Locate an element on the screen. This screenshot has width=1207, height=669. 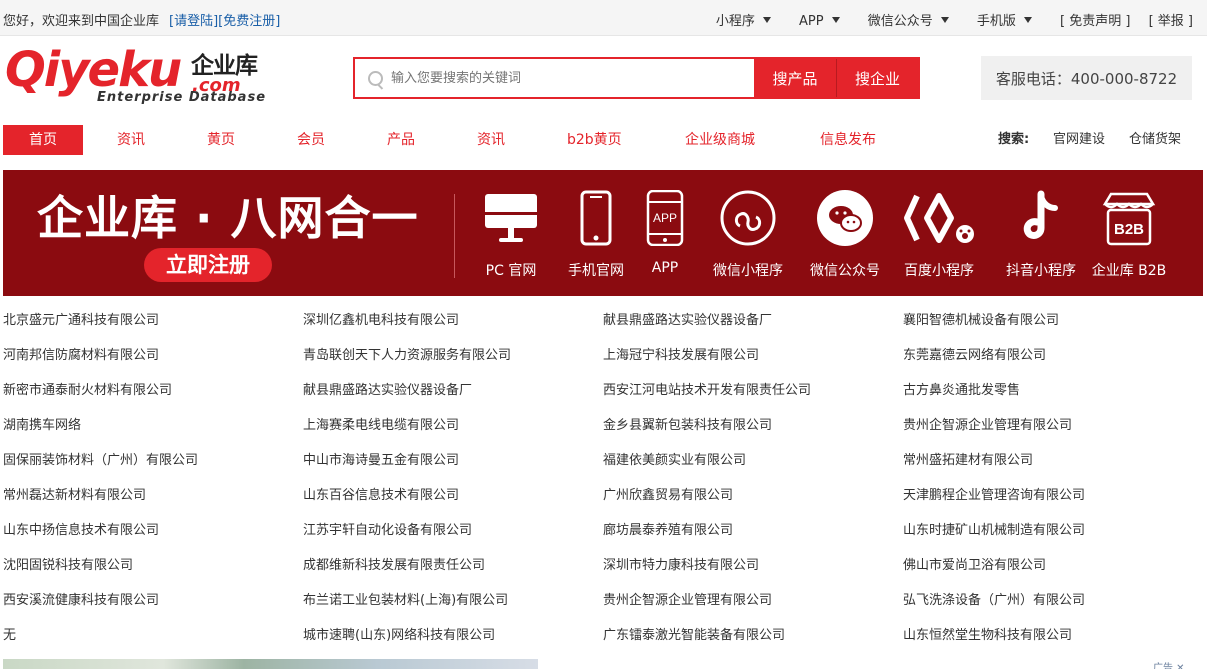
feature-baidu-miniprogram: 百度小程序 is located at coordinates (939, 240).